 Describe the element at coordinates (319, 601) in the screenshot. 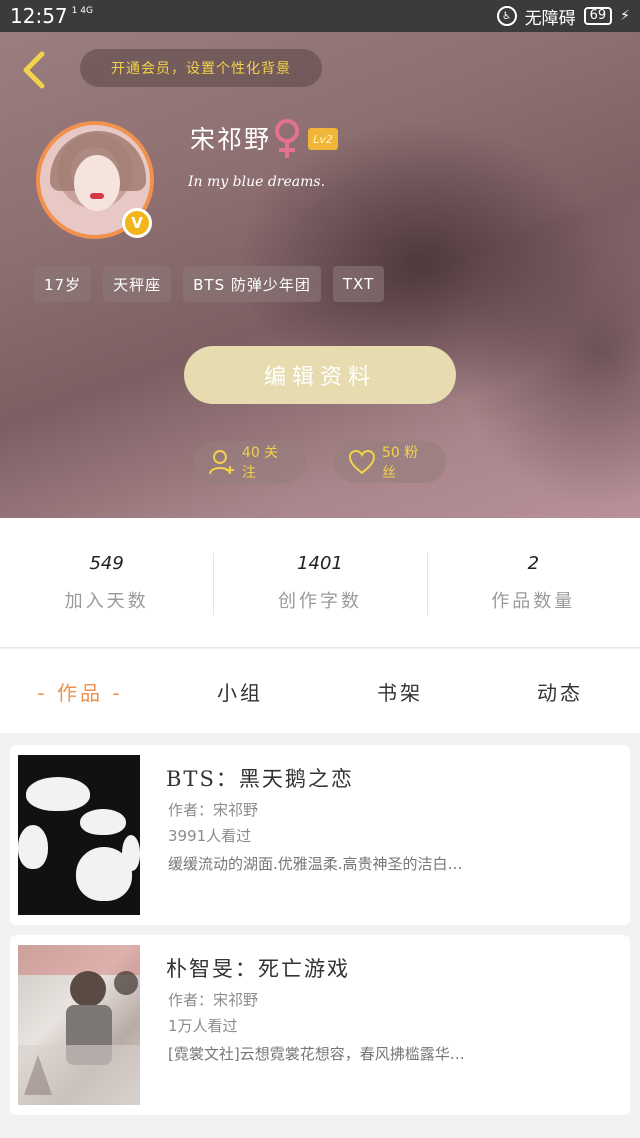

I see `stat-label: 创作字数` at that location.